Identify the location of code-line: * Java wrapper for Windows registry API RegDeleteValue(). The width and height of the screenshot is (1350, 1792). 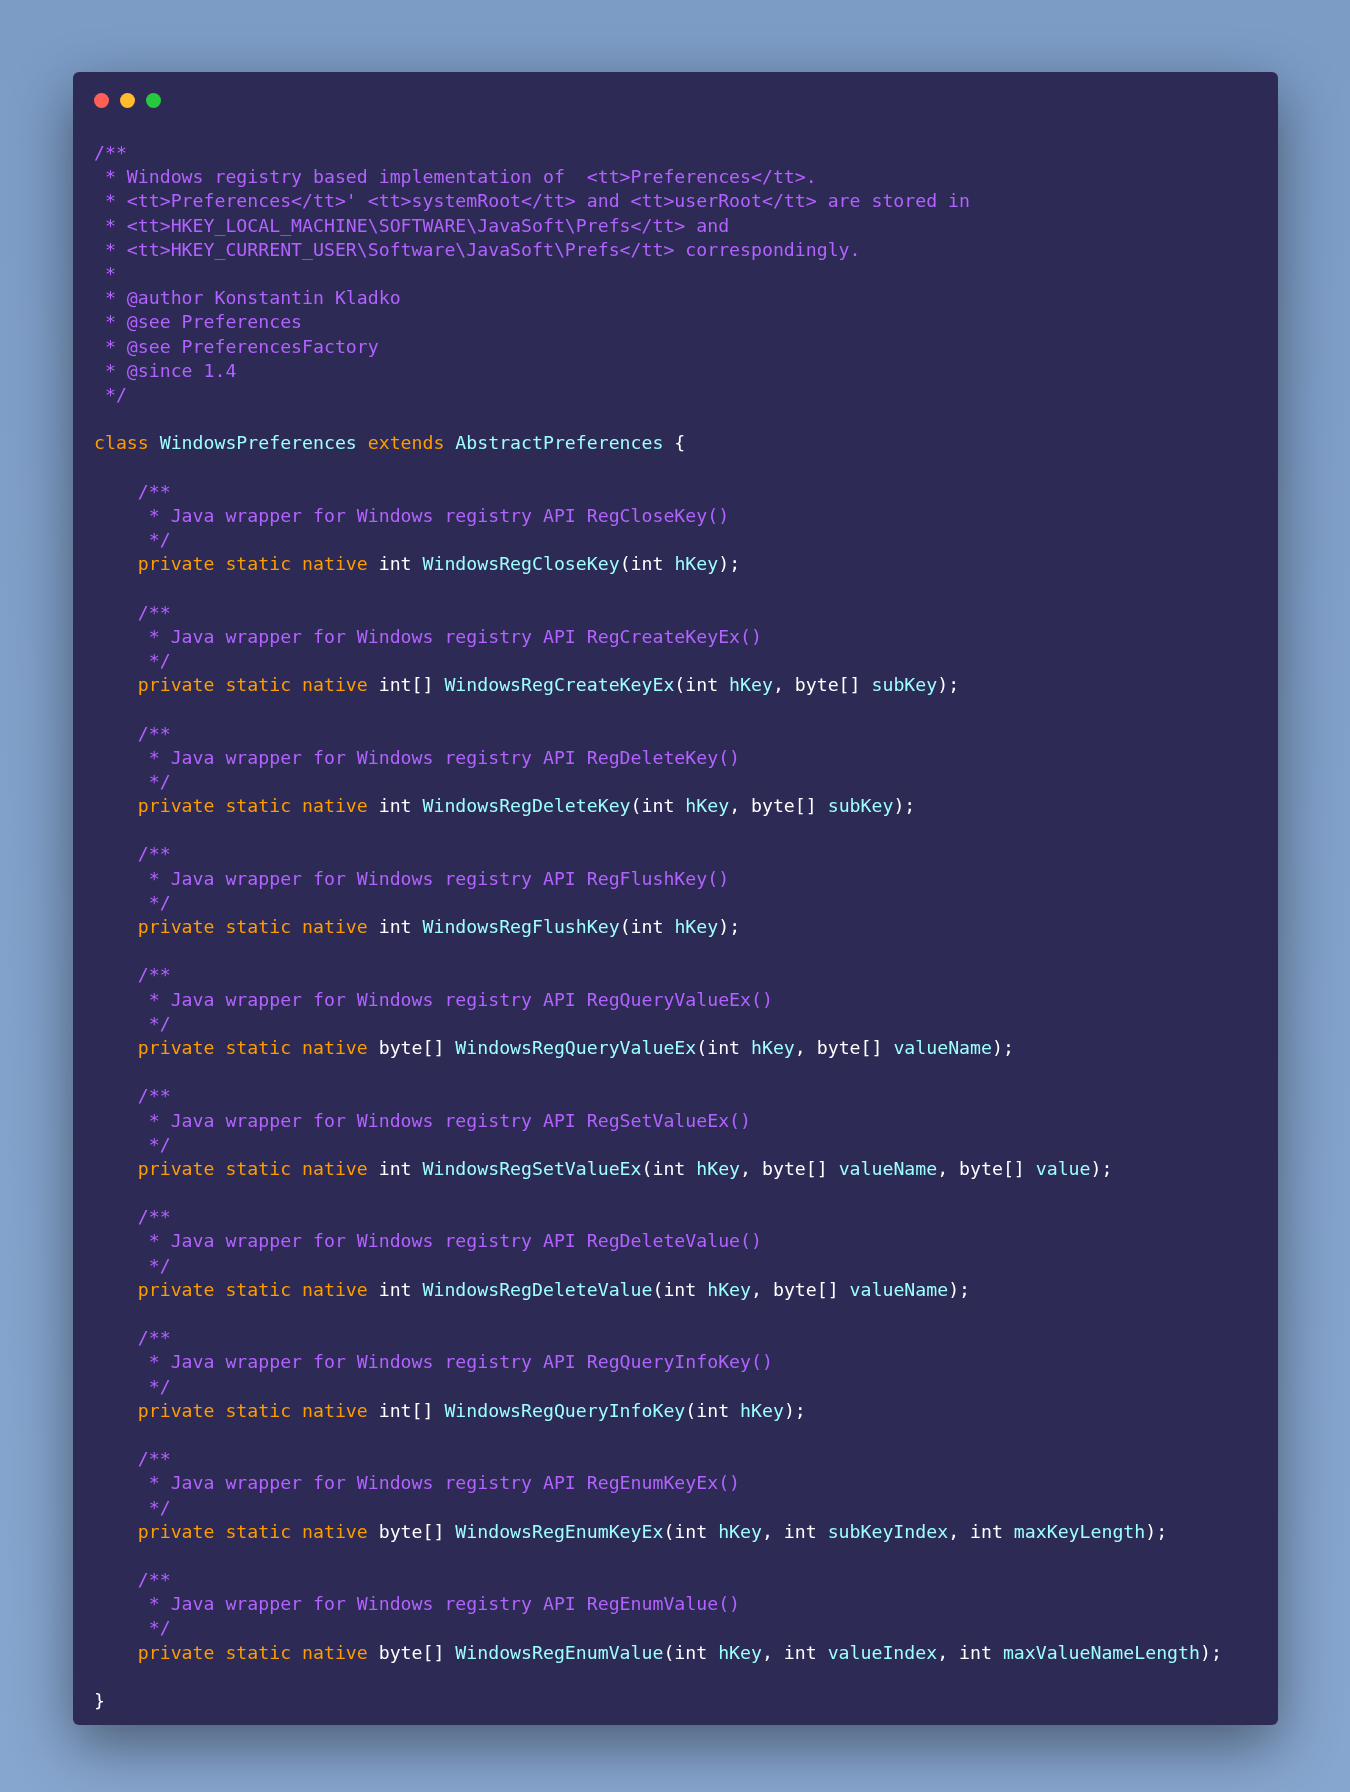
(454, 1241).